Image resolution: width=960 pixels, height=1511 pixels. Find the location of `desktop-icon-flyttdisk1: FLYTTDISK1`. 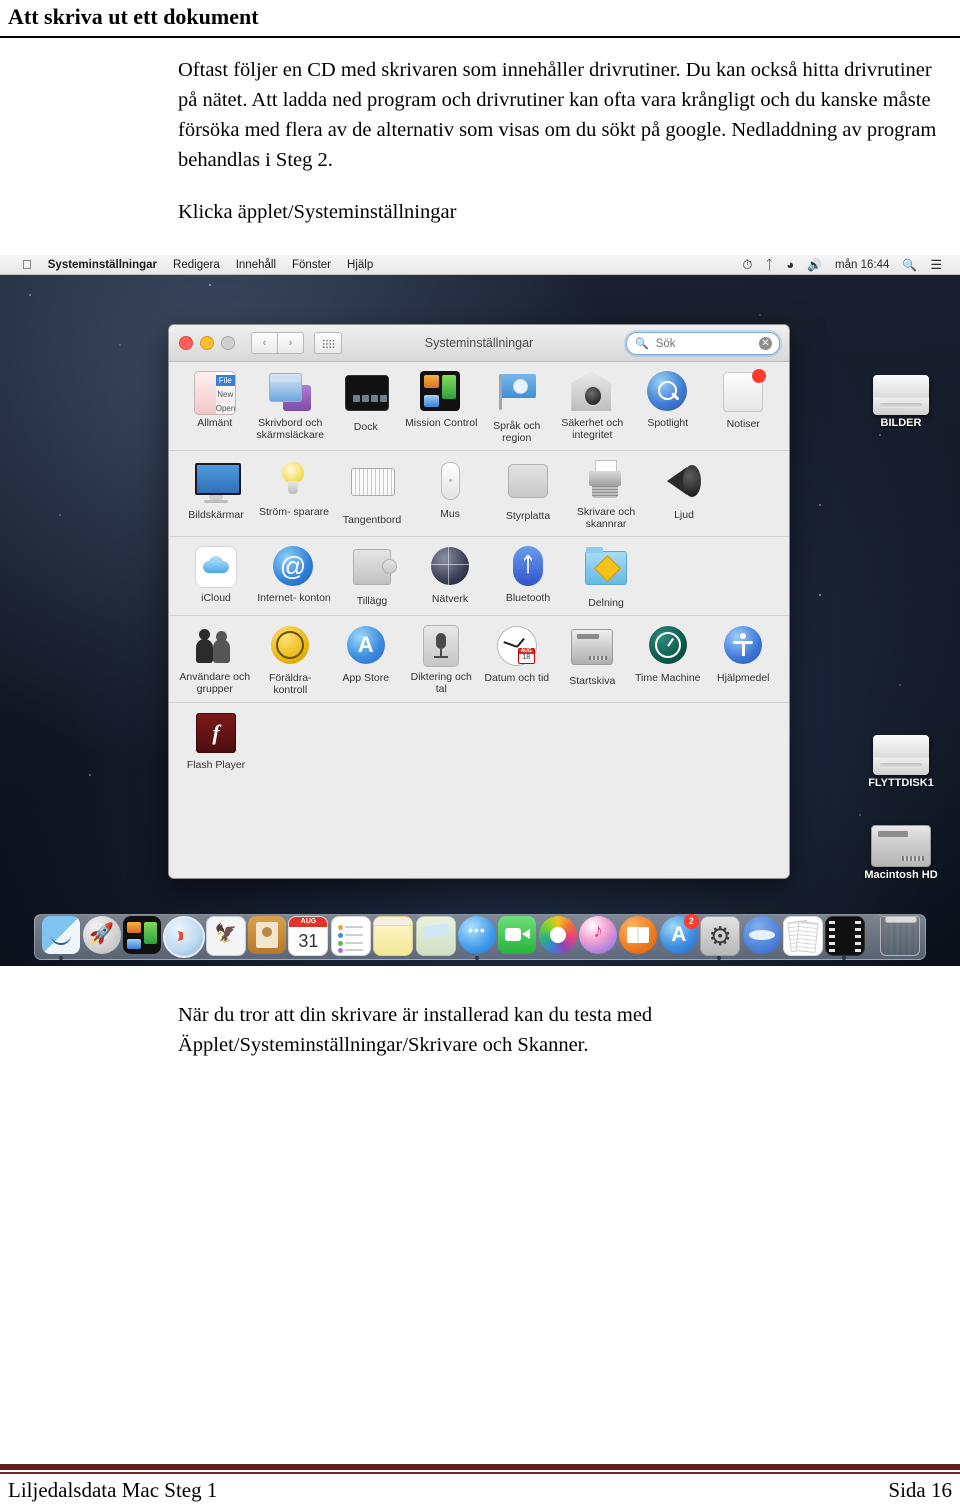

desktop-icon-flyttdisk1: FLYTTDISK1 is located at coordinates (901, 762).